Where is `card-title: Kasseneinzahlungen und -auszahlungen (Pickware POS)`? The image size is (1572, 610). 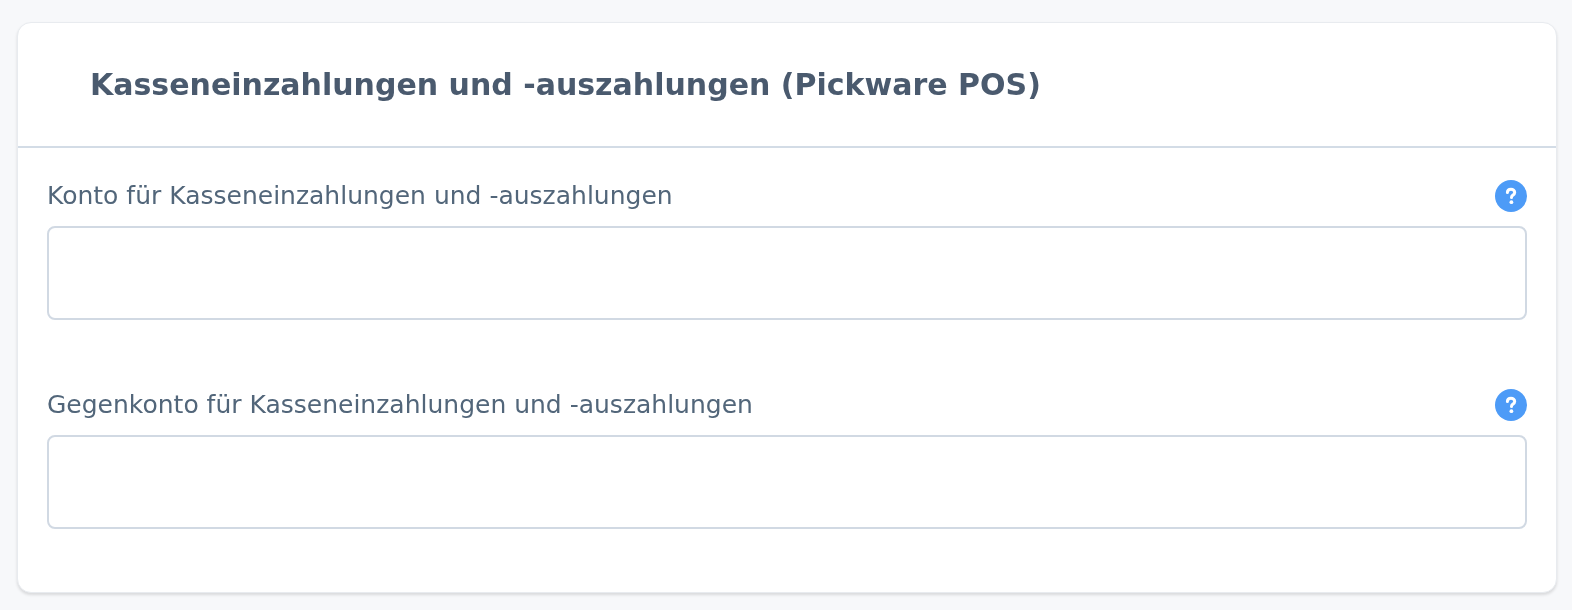
card-title: Kasseneinzahlungen und -auszahlungen (Pickware POS) is located at coordinates (565, 84).